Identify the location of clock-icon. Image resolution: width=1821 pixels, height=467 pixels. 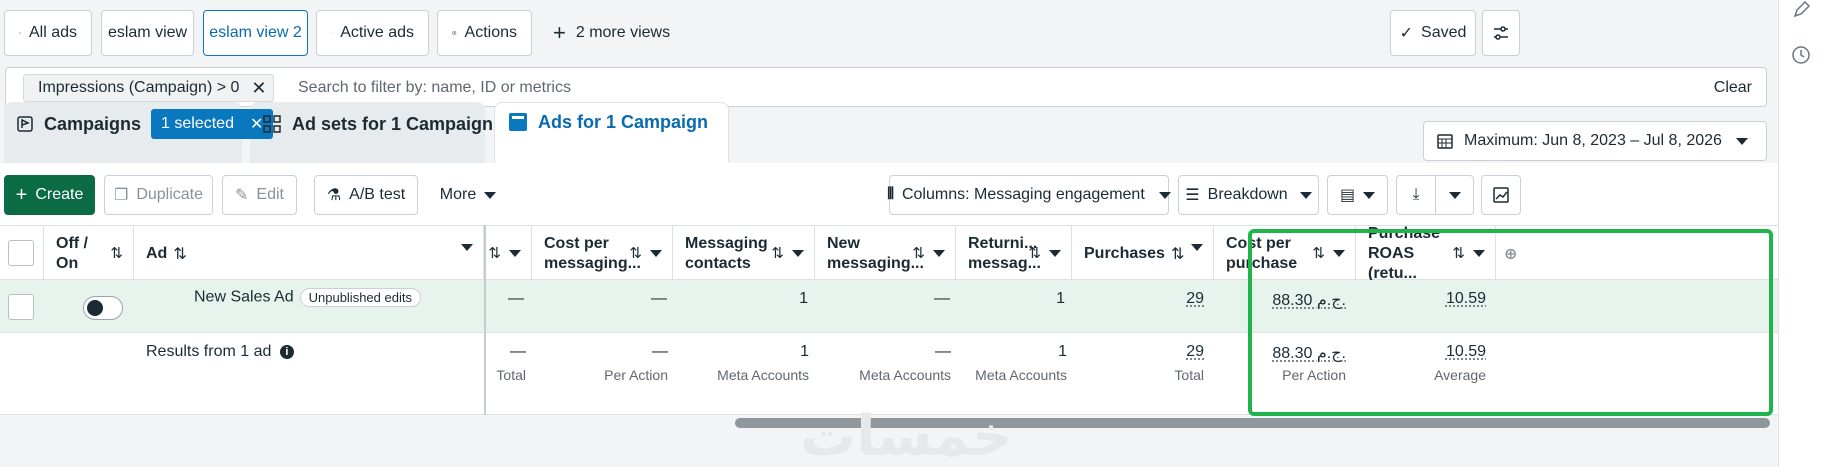
(1801, 55).